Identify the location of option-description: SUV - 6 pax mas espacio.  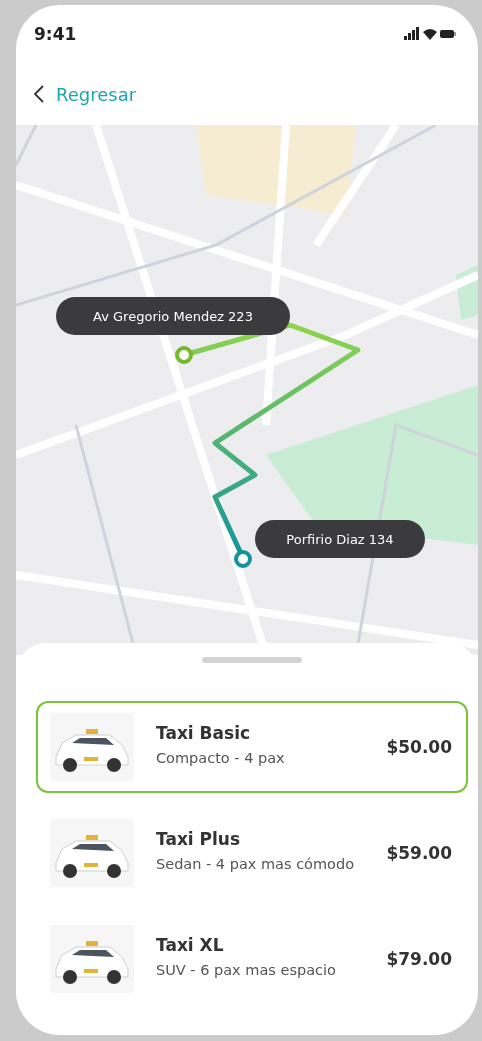
(246, 971).